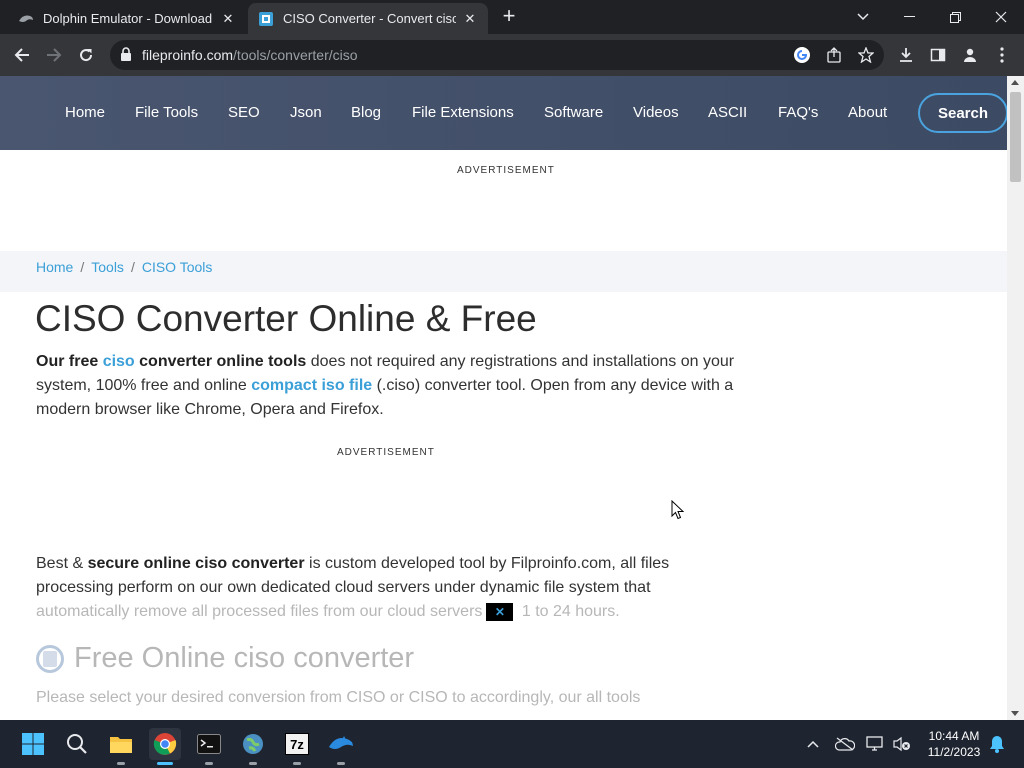  Describe the element at coordinates (366, 112) in the screenshot. I see `nav-blog: Blog` at that location.